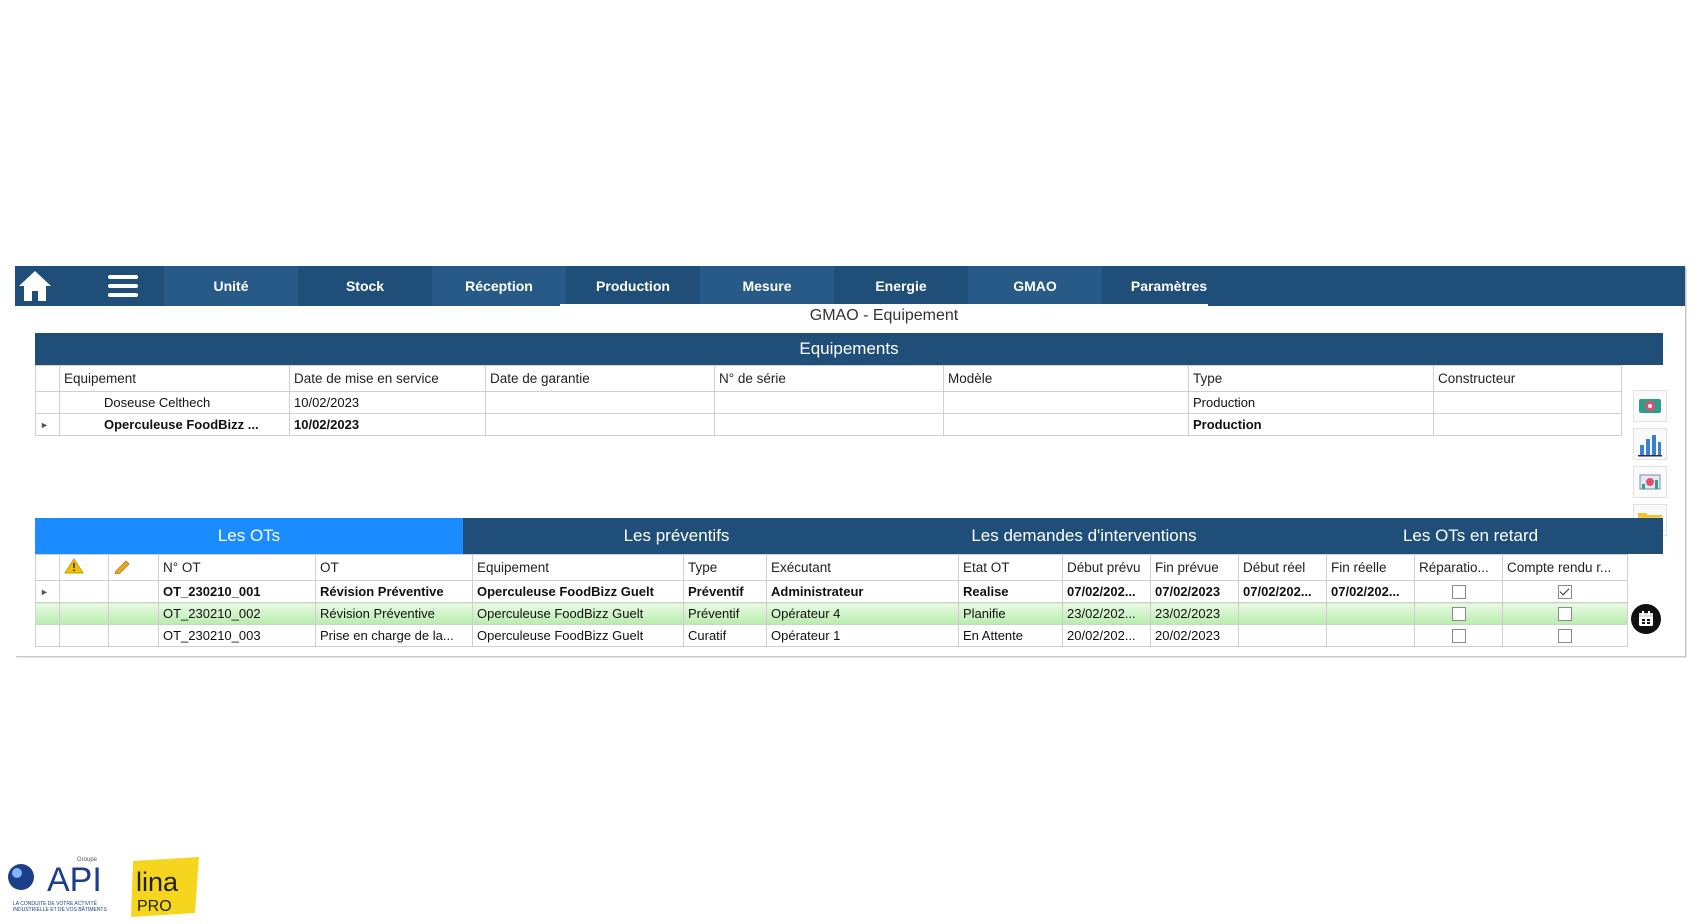 This screenshot has width=1700, height=924. Describe the element at coordinates (1370, 567) in the screenshot. I see `column-header: Fin réelle` at that location.